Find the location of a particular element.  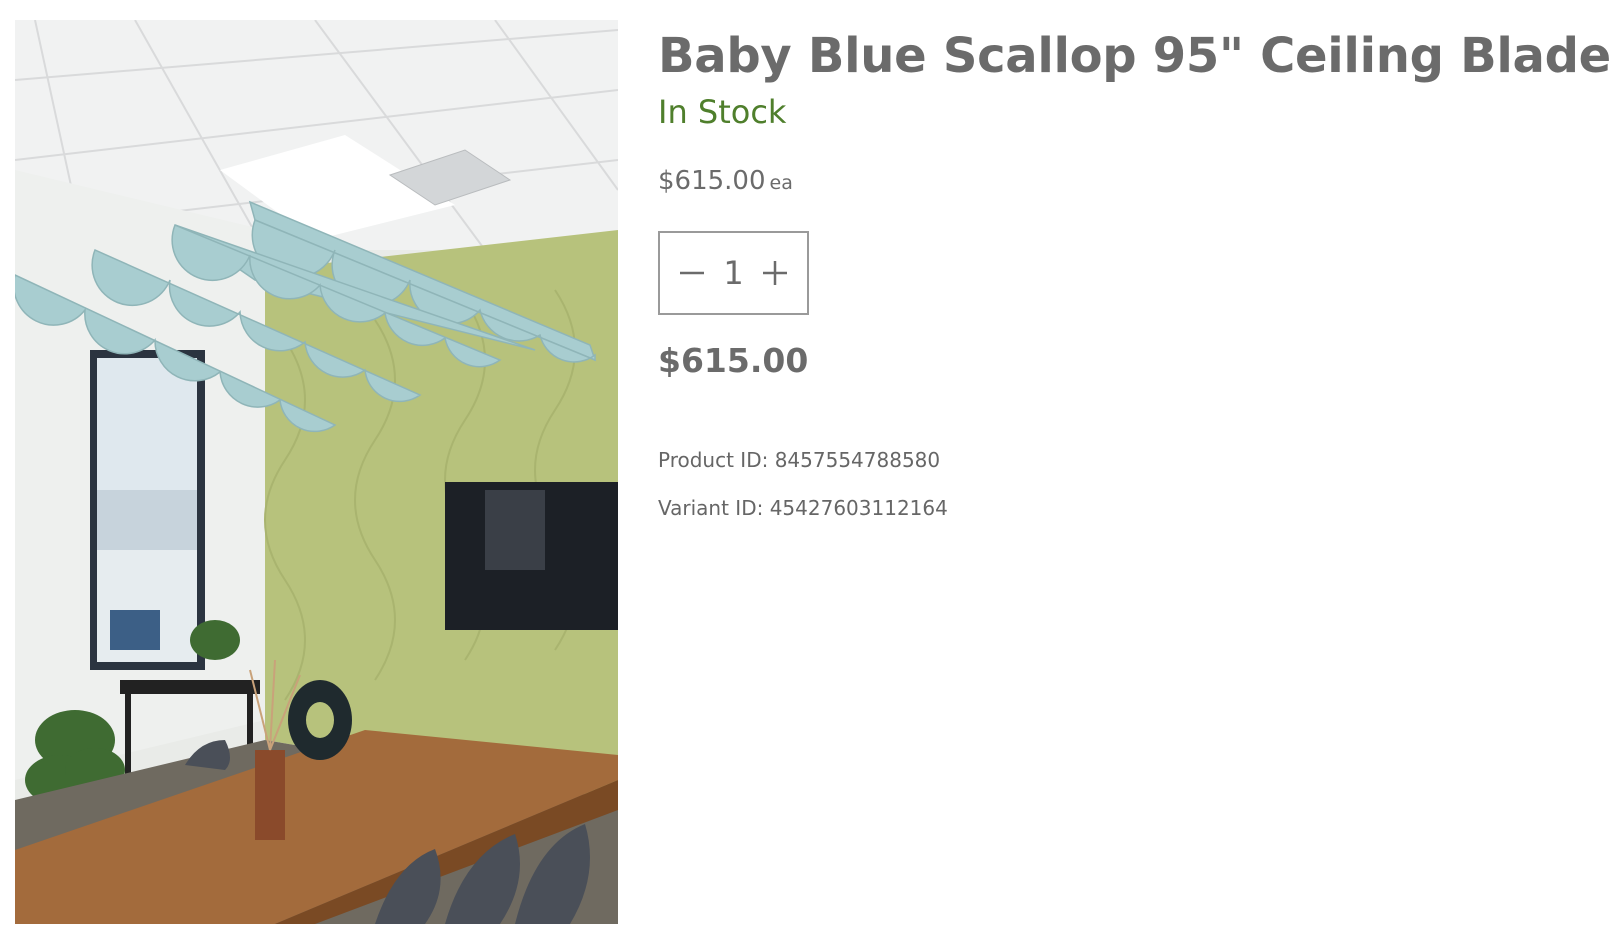

variant-id-label: Variant ID: is located at coordinates (711, 508).